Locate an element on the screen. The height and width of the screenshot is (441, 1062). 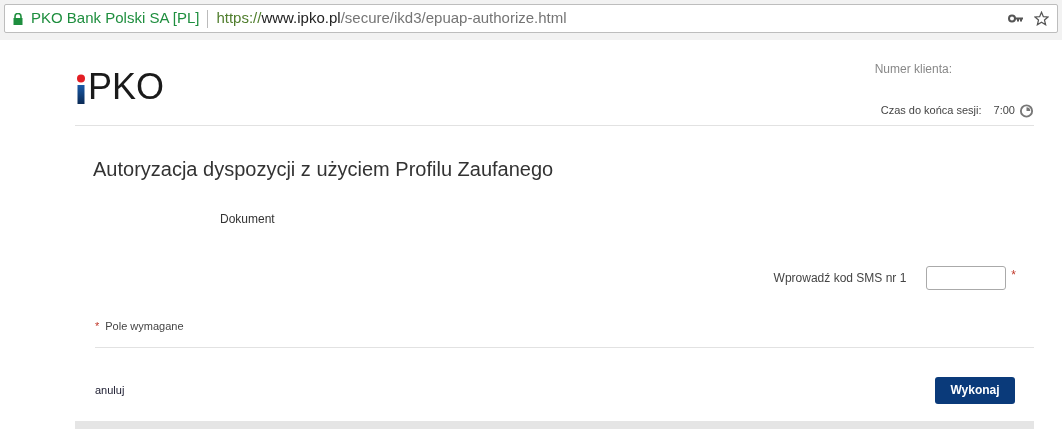
sms-code-label: Wprowadź kod SMS nr 1 is located at coordinates (840, 278).